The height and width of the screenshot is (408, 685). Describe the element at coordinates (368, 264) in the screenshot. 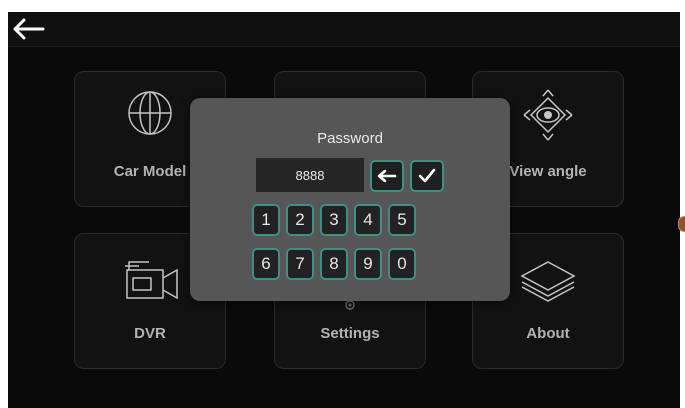

I see `key-9: 9` at that location.